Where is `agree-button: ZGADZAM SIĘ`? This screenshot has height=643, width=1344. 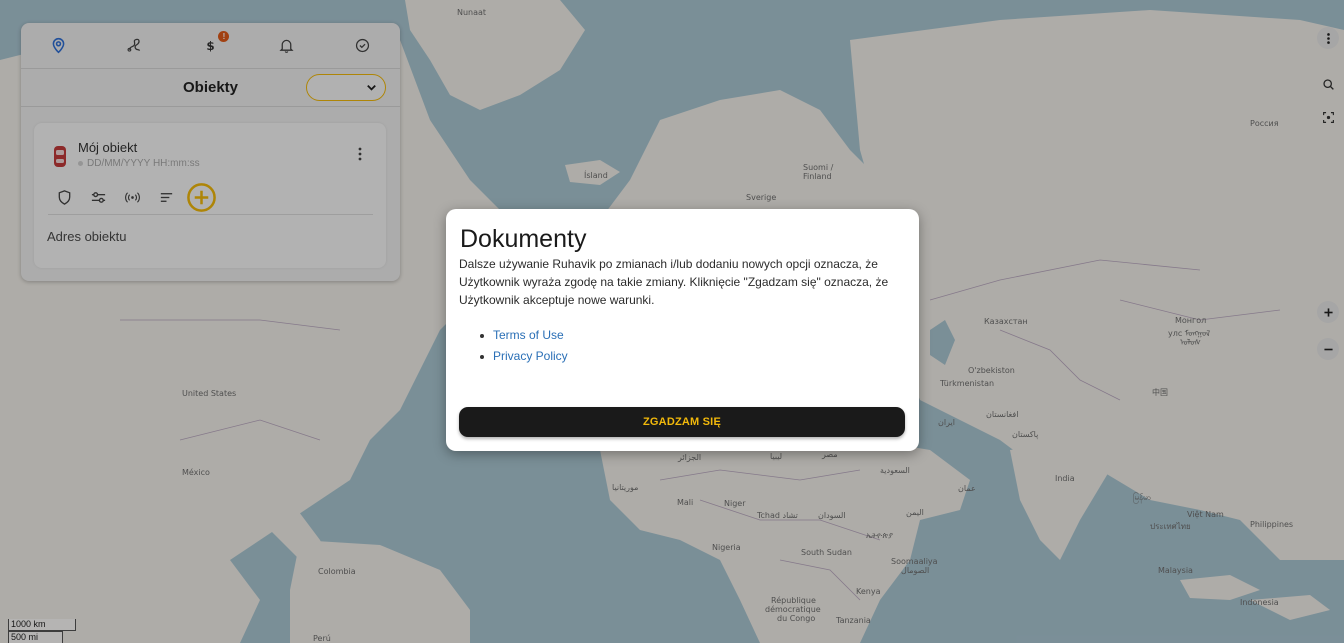 agree-button: ZGADZAM SIĘ is located at coordinates (682, 422).